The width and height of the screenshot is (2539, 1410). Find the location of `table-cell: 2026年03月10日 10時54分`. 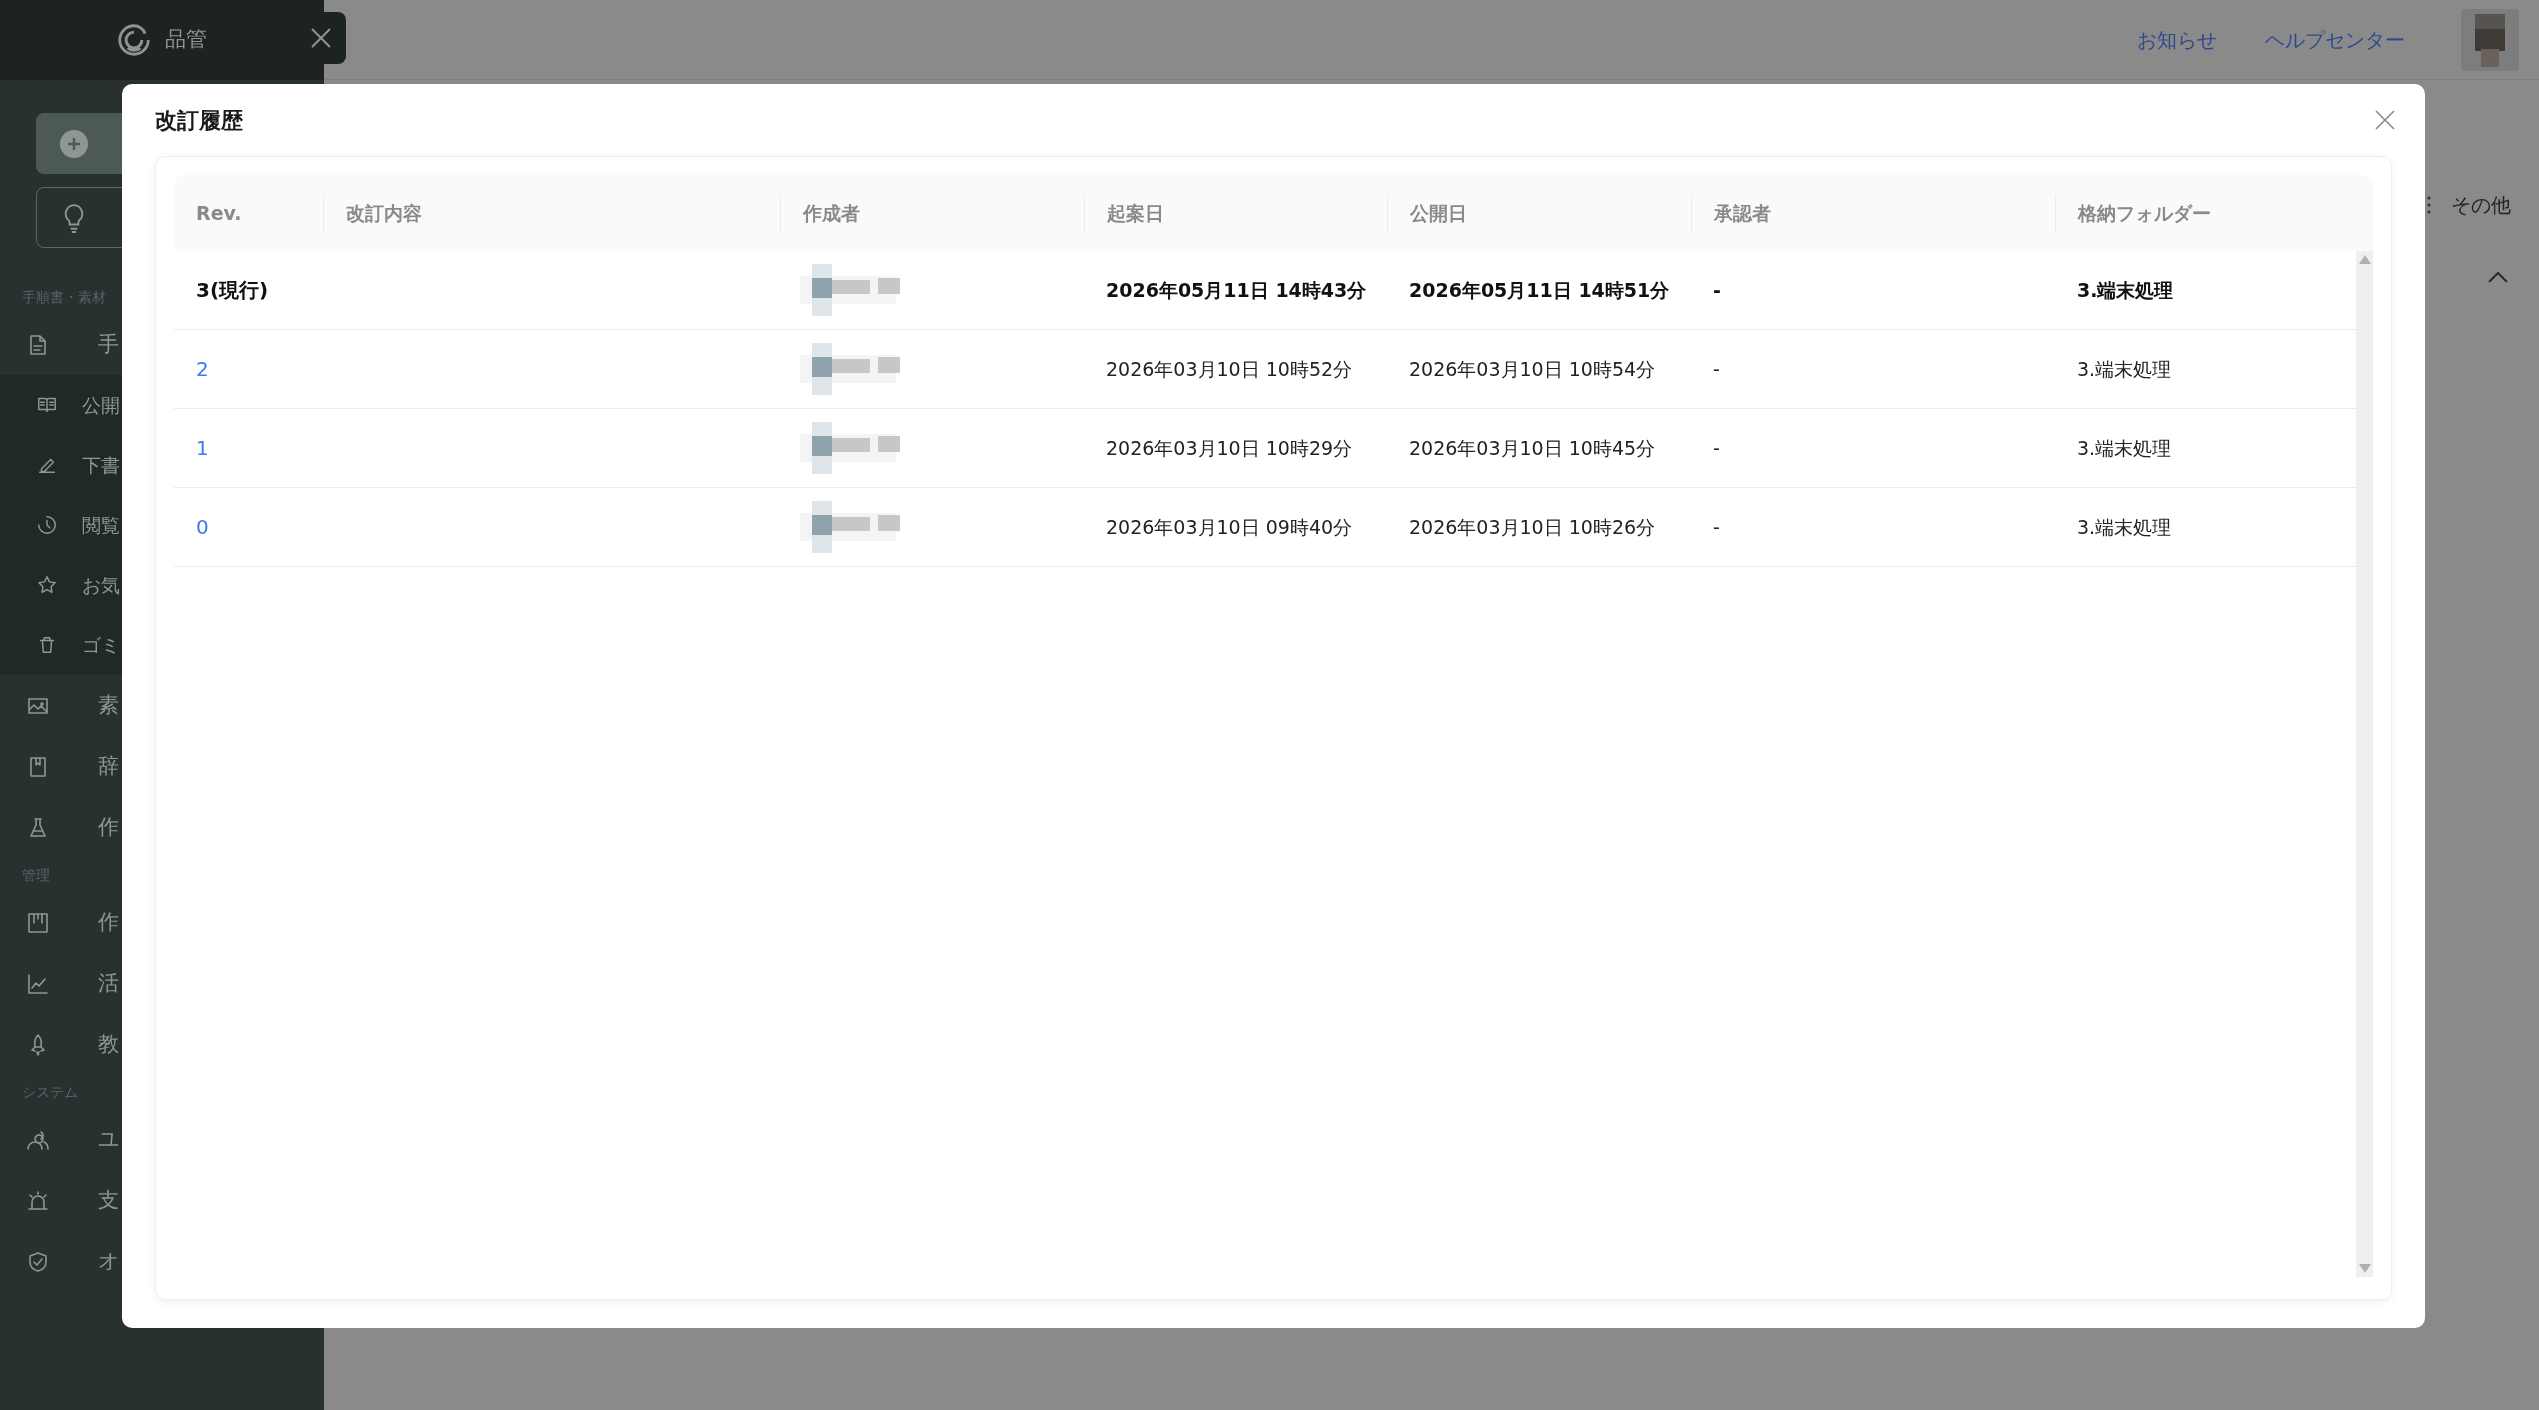

table-cell: 2026年03月10日 10時54分 is located at coordinates (1532, 368).